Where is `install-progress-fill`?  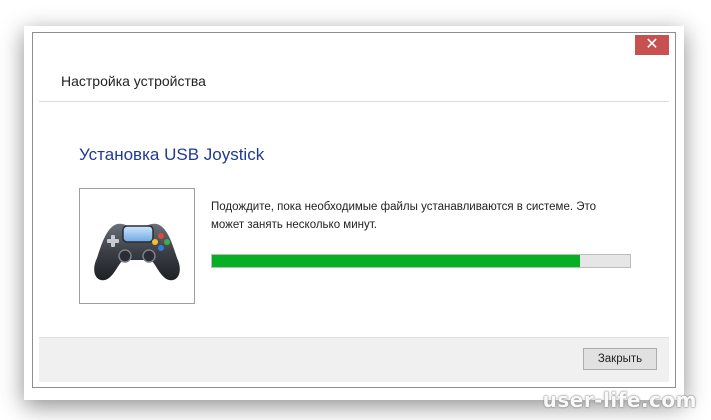
install-progress-fill is located at coordinates (396, 261).